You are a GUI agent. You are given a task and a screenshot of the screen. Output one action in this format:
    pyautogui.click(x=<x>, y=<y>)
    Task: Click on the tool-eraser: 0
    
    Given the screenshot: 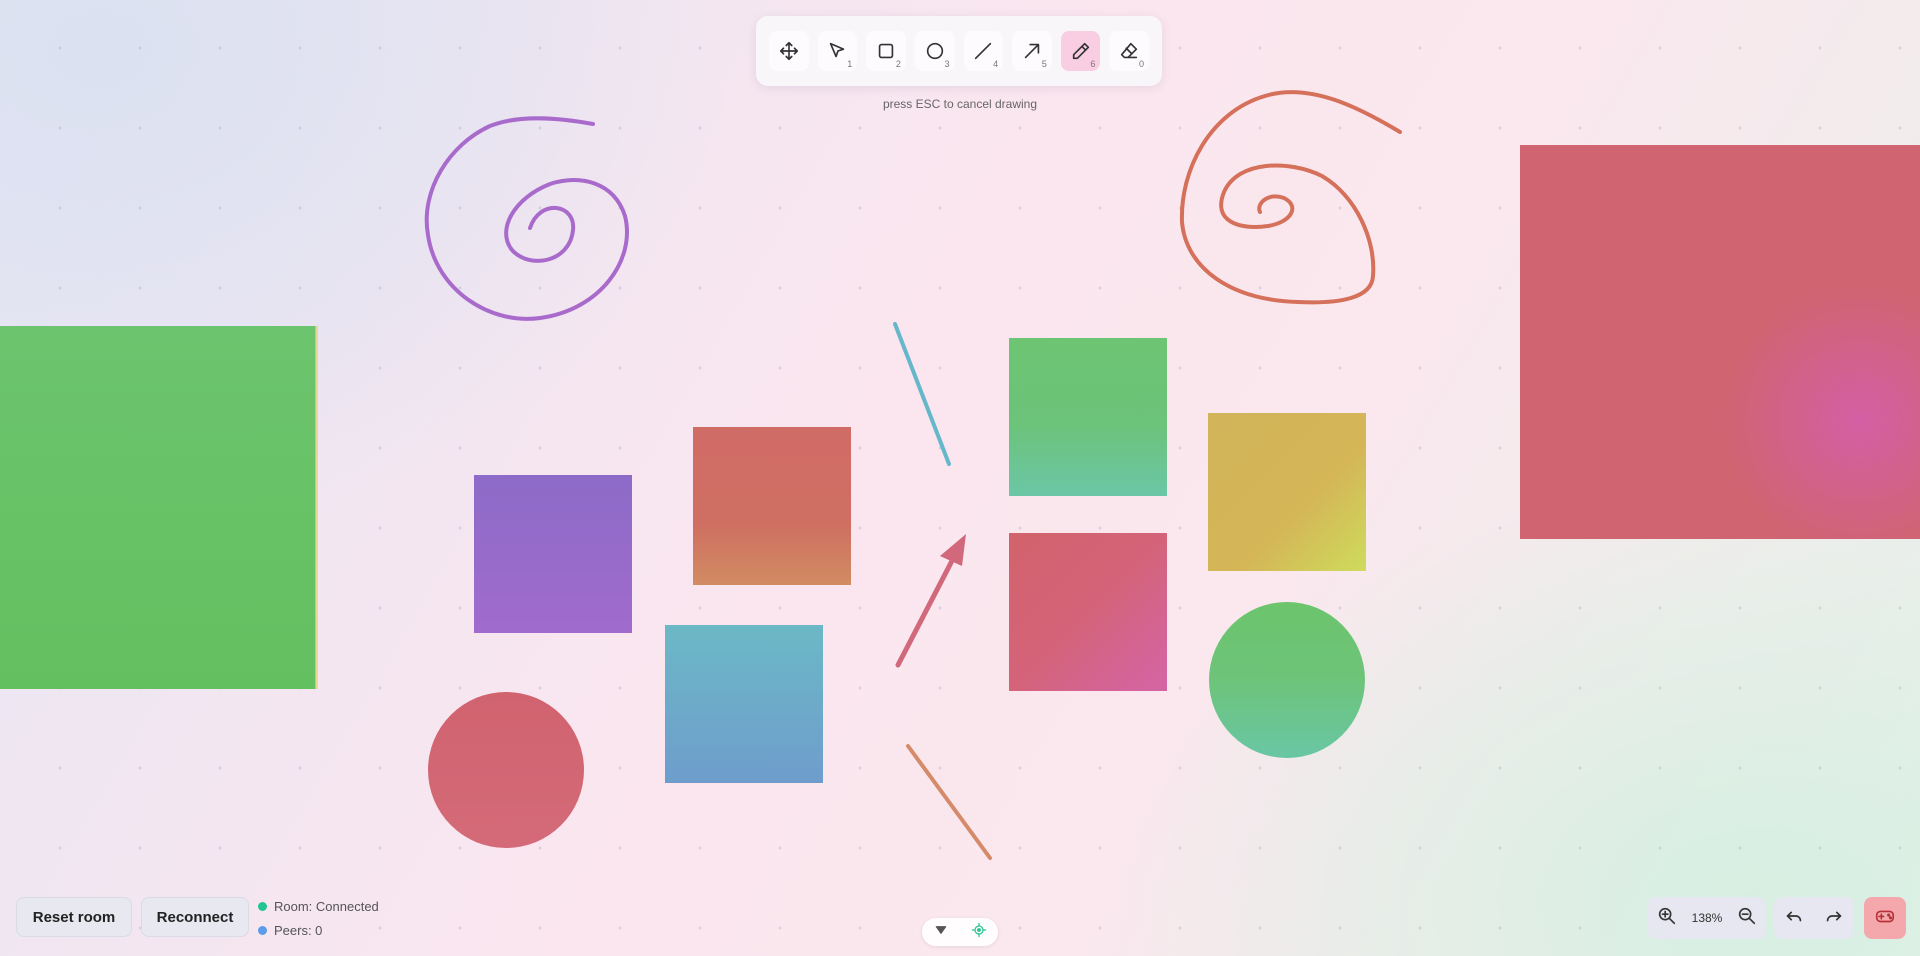 What is the action you would take?
    pyautogui.click(x=1129, y=51)
    